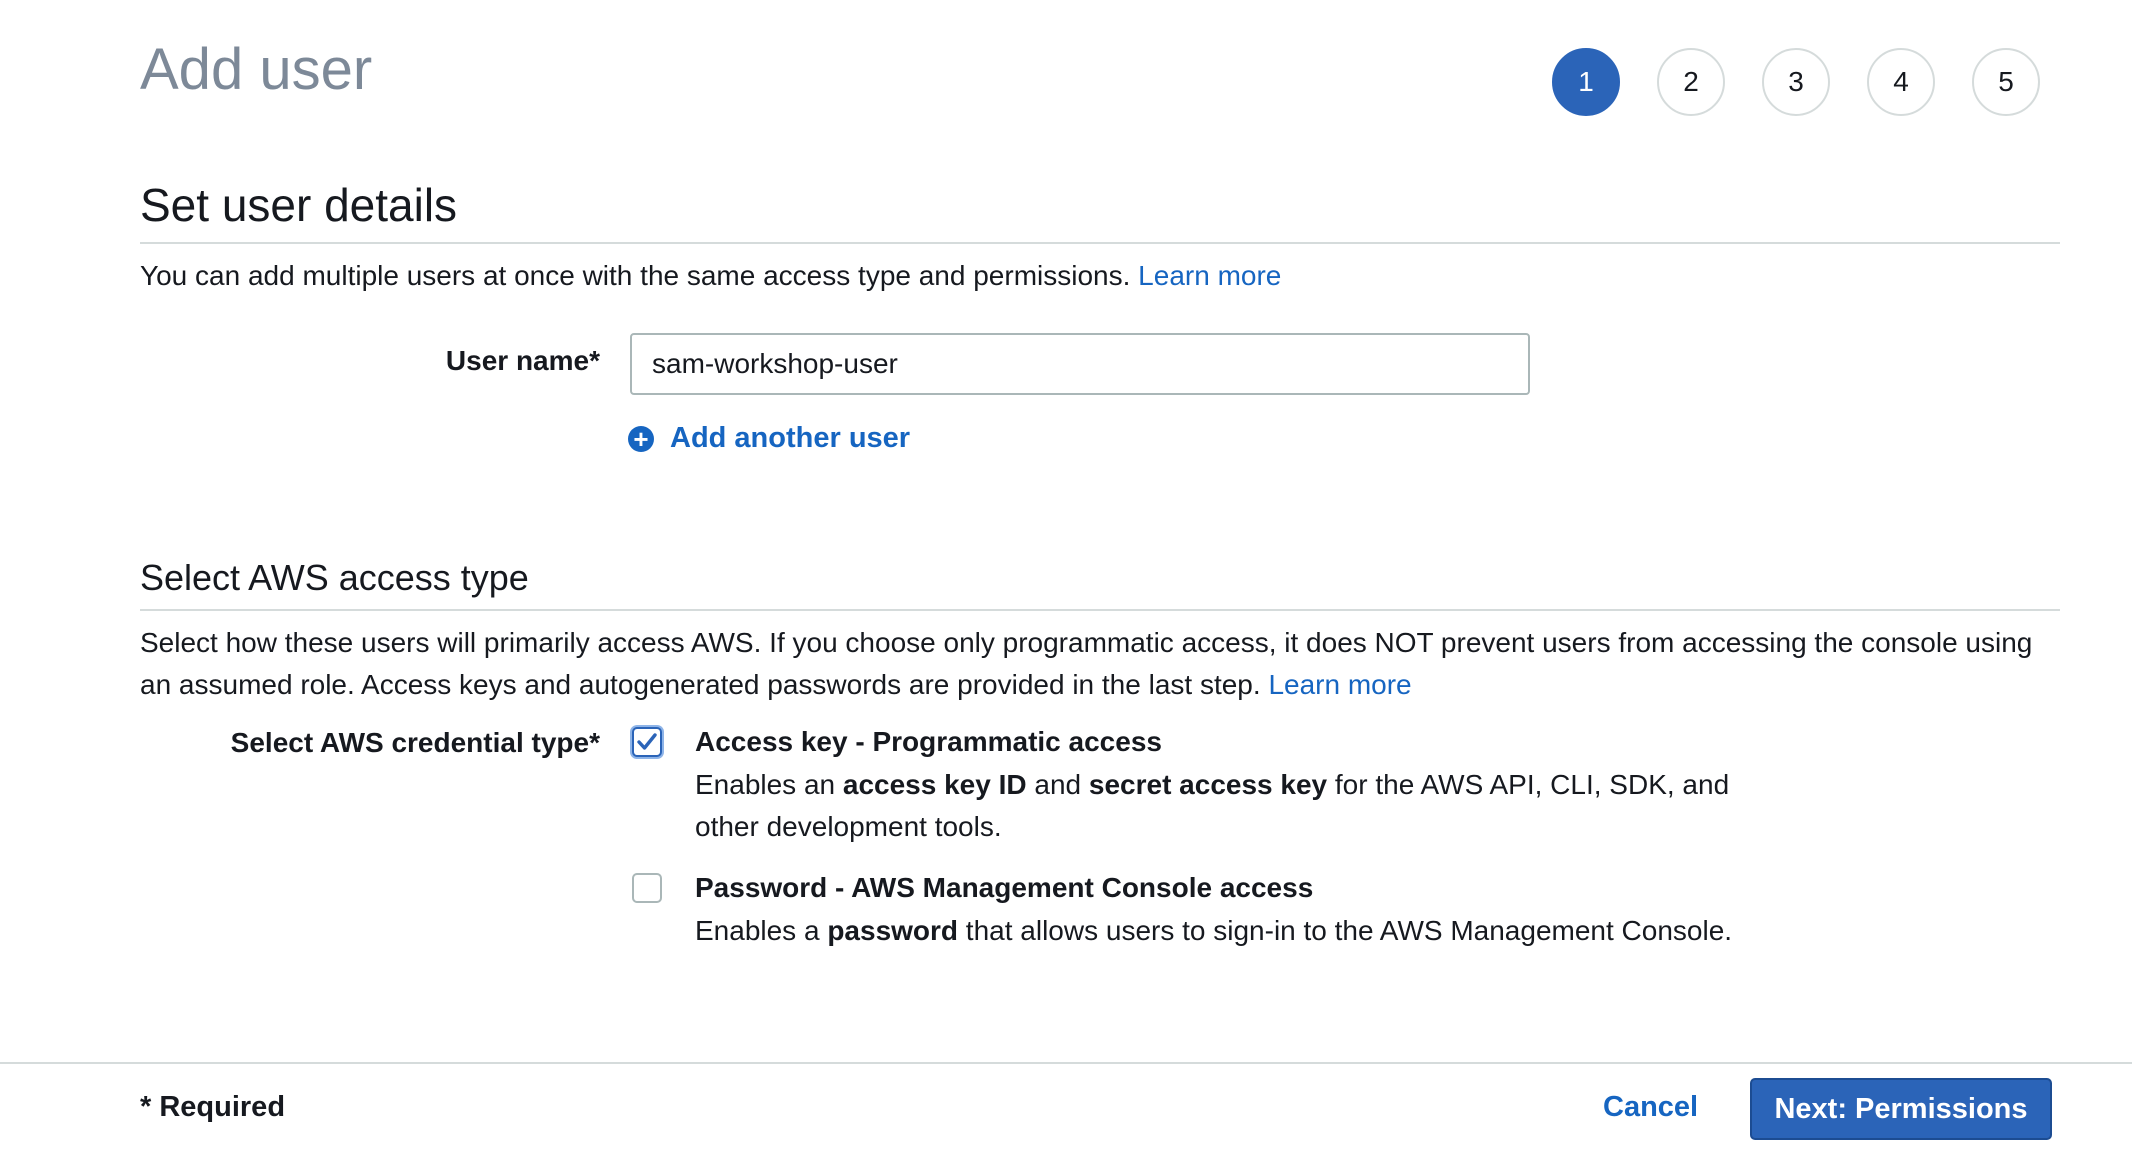 This screenshot has width=2132, height=1154. Describe the element at coordinates (1901, 82) in the screenshot. I see `step-4: 4` at that location.